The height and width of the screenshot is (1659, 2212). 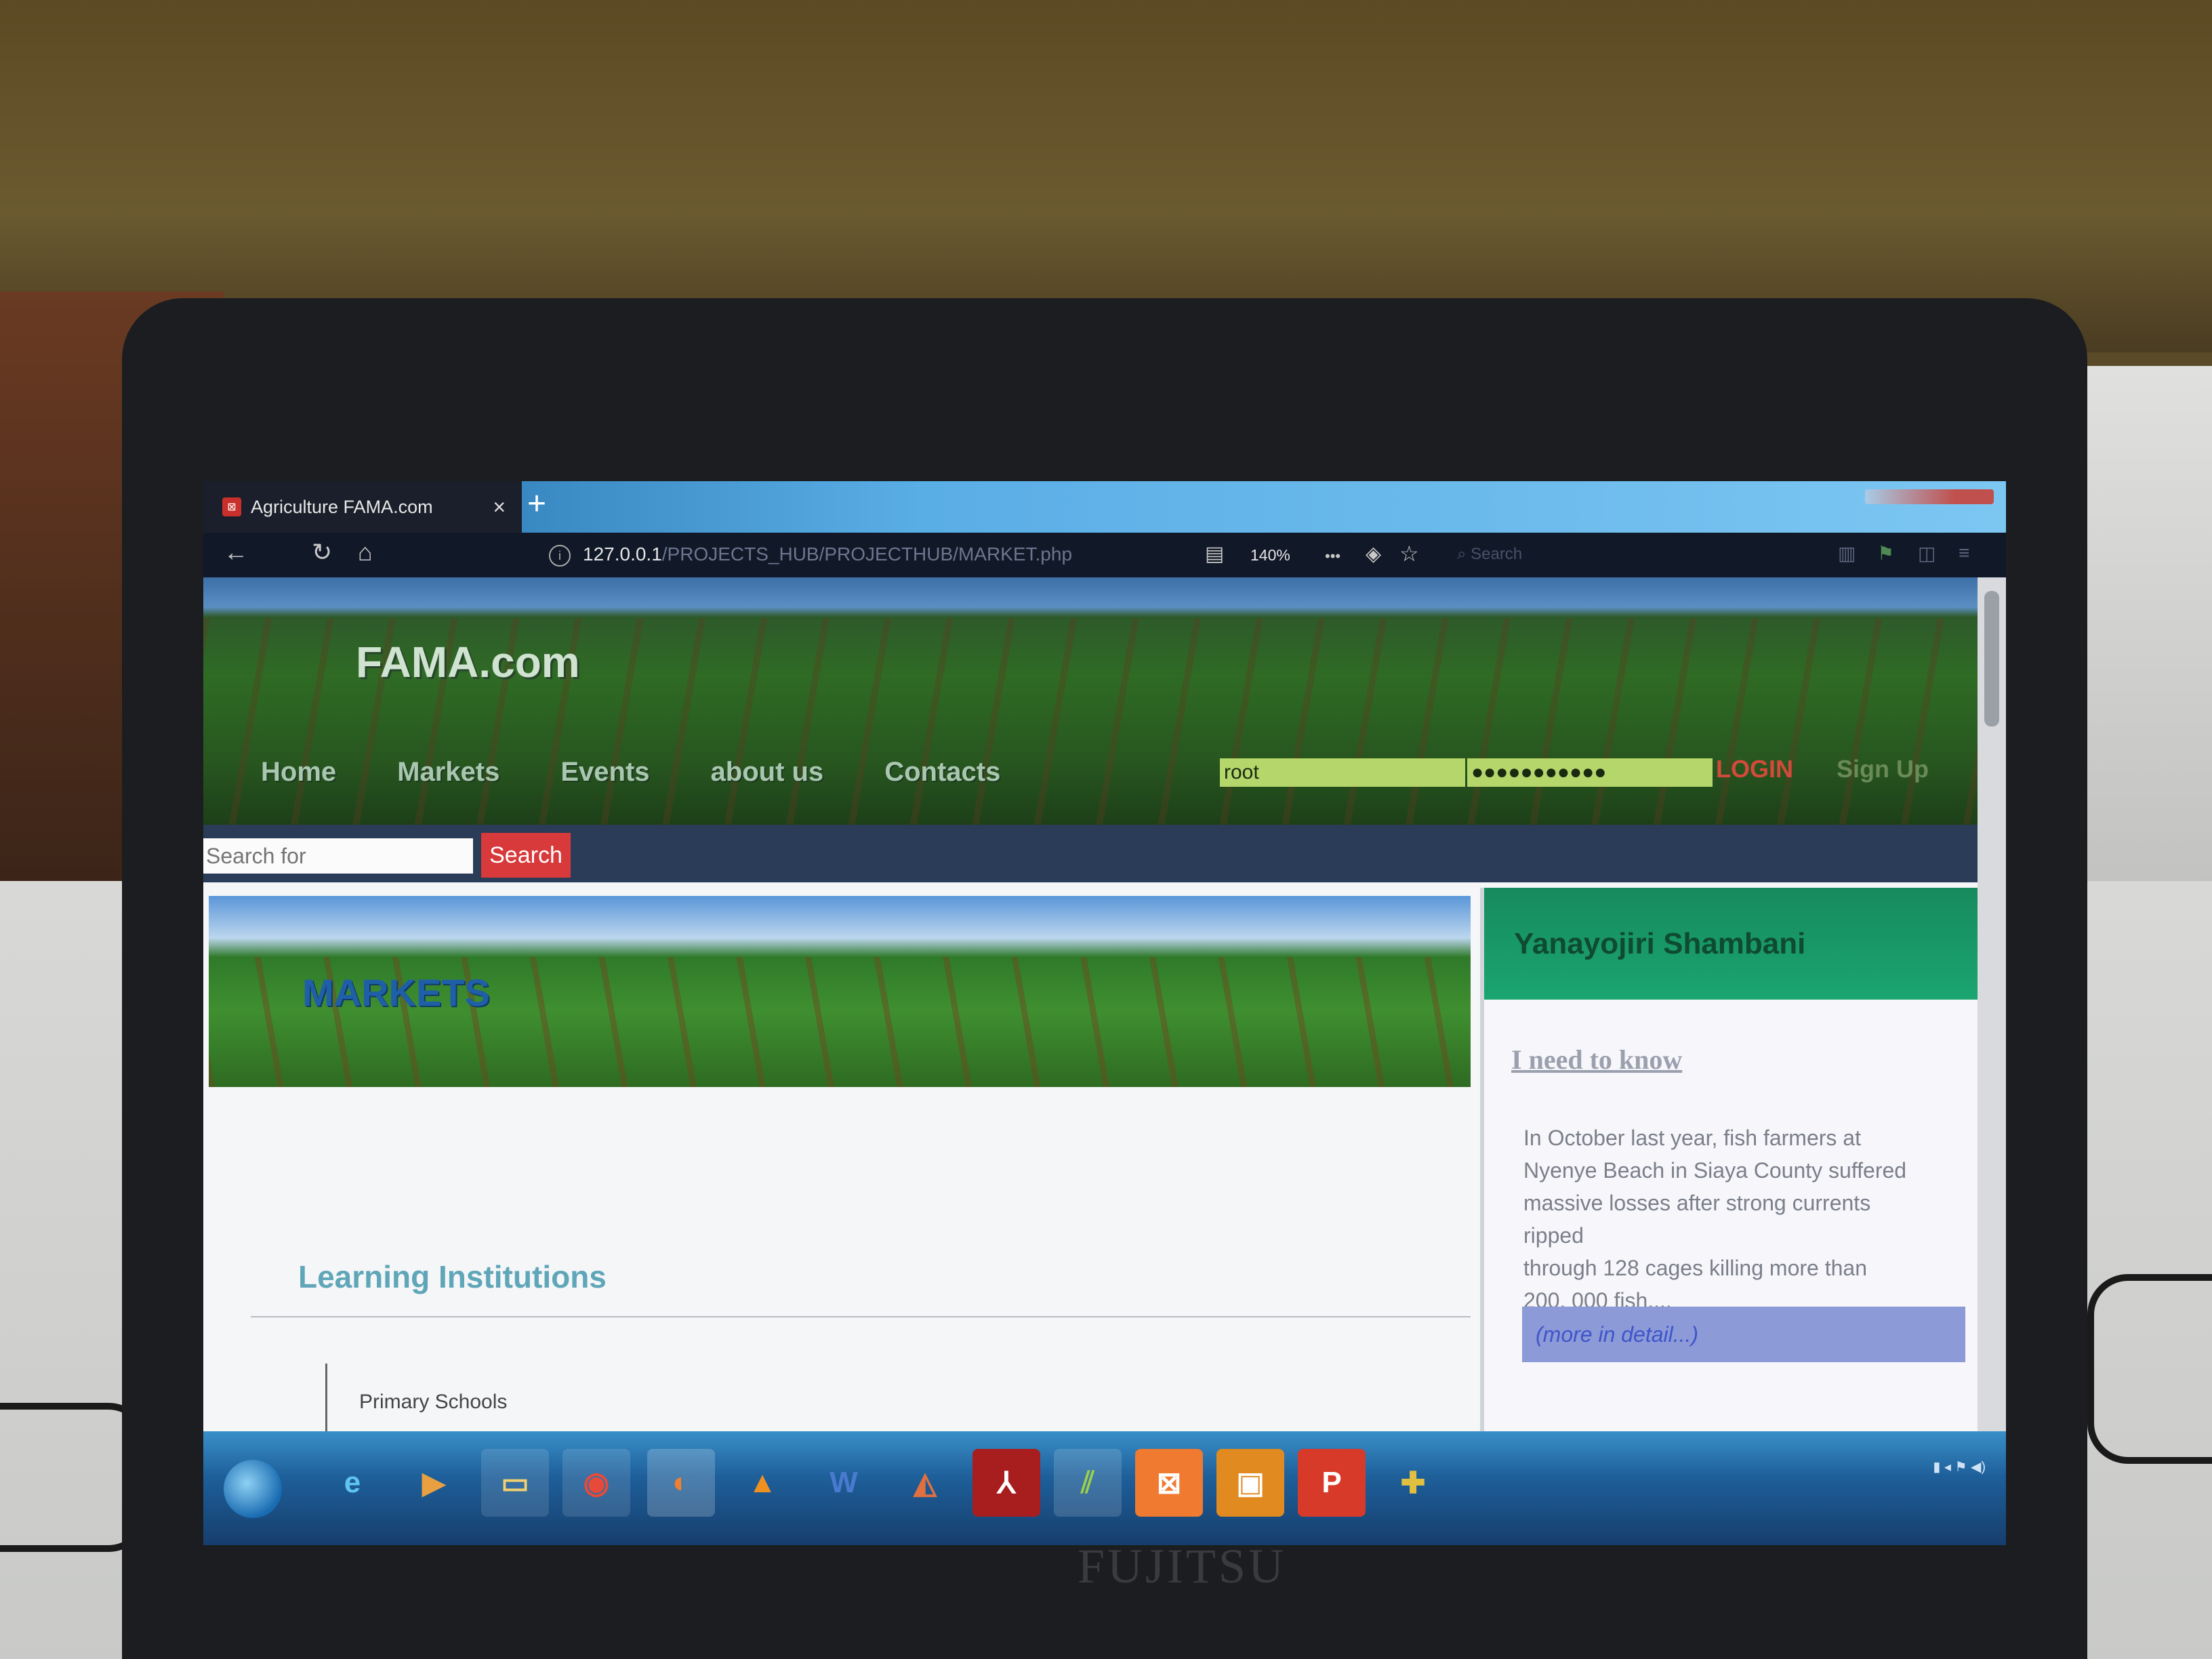 What do you see at coordinates (767, 772) in the screenshot?
I see `nav-about-us: about us` at bounding box center [767, 772].